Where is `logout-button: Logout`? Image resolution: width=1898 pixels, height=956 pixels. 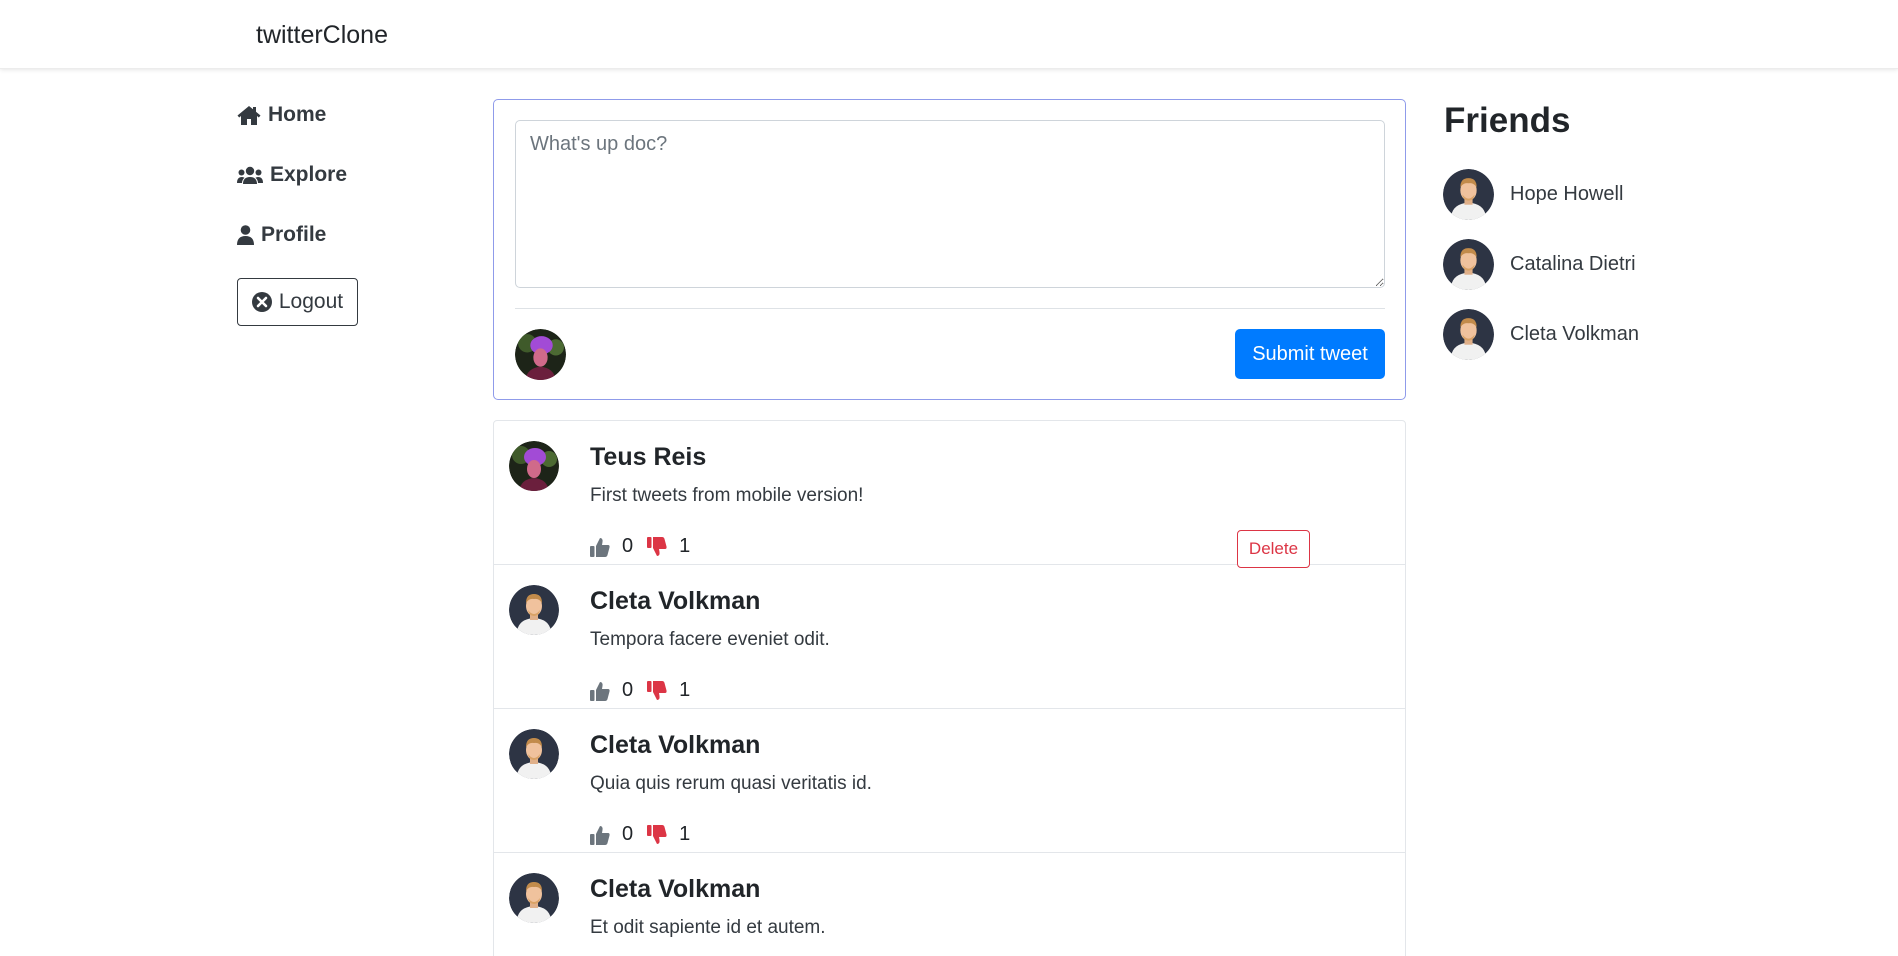
logout-button: Logout is located at coordinates (297, 302).